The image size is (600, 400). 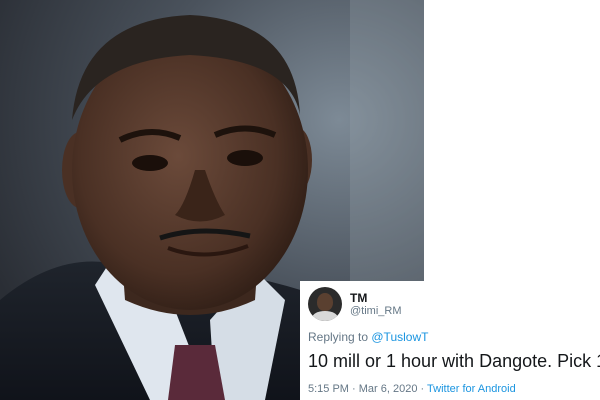 I want to click on tweet-time: 5:15 PM, so click(x=328, y=389).